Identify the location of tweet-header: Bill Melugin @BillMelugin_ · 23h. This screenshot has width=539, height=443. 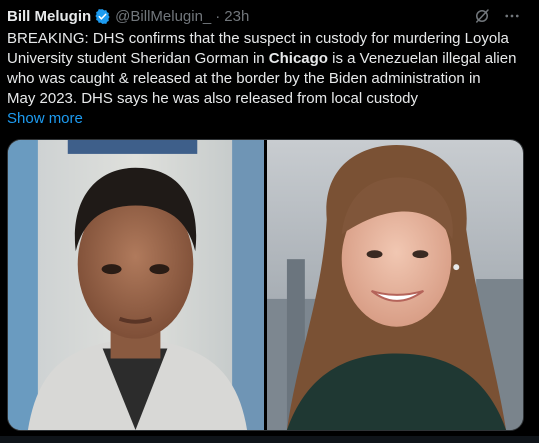
(128, 16).